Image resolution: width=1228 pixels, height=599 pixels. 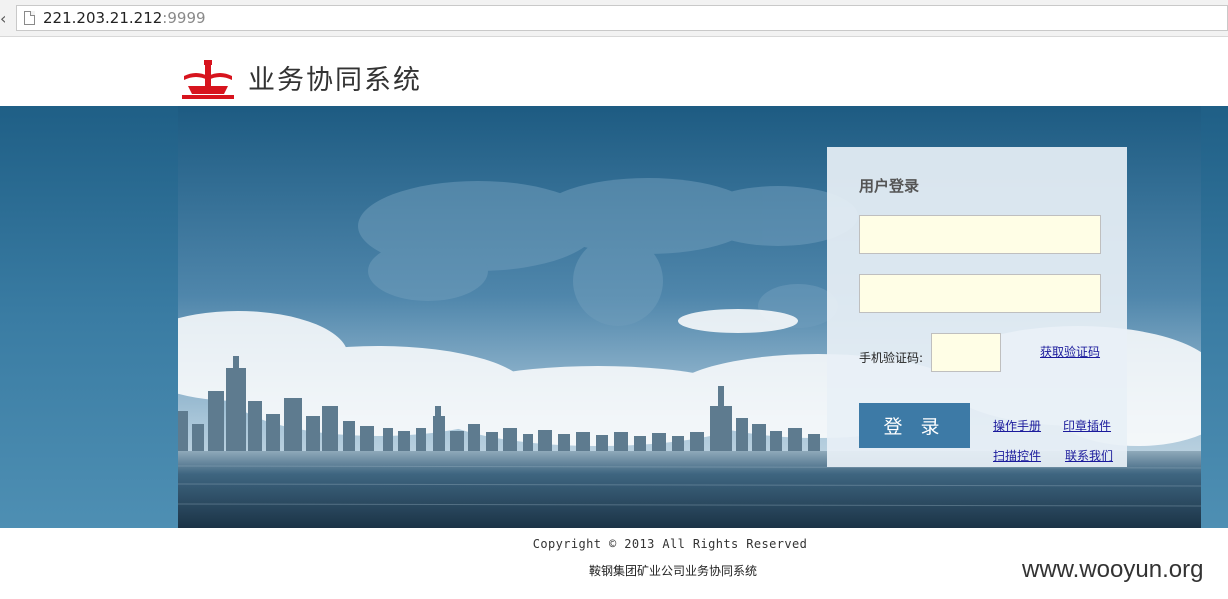 What do you see at coordinates (335, 80) in the screenshot?
I see `site-title: 业务协同系统` at bounding box center [335, 80].